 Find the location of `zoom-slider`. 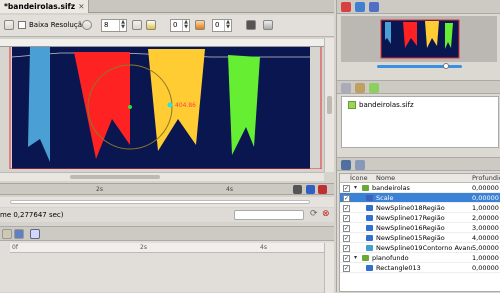

zoom-slider is located at coordinates (419, 66).